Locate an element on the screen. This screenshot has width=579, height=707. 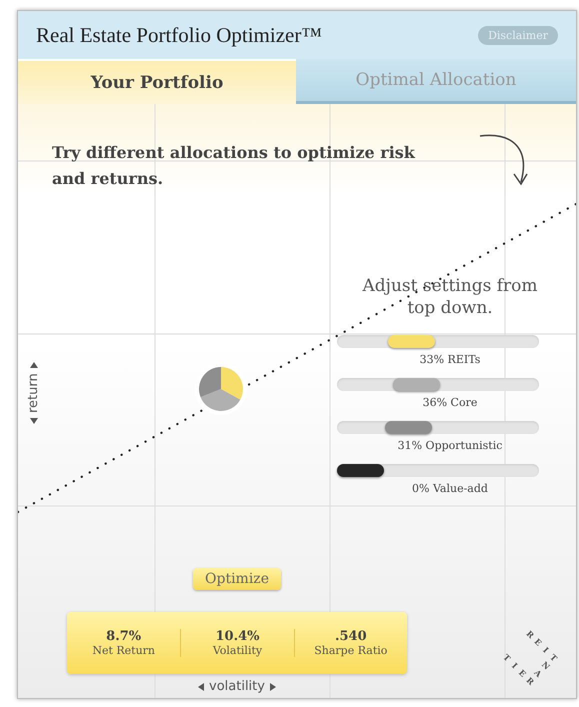
return-axis-label: return is located at coordinates (33, 393).